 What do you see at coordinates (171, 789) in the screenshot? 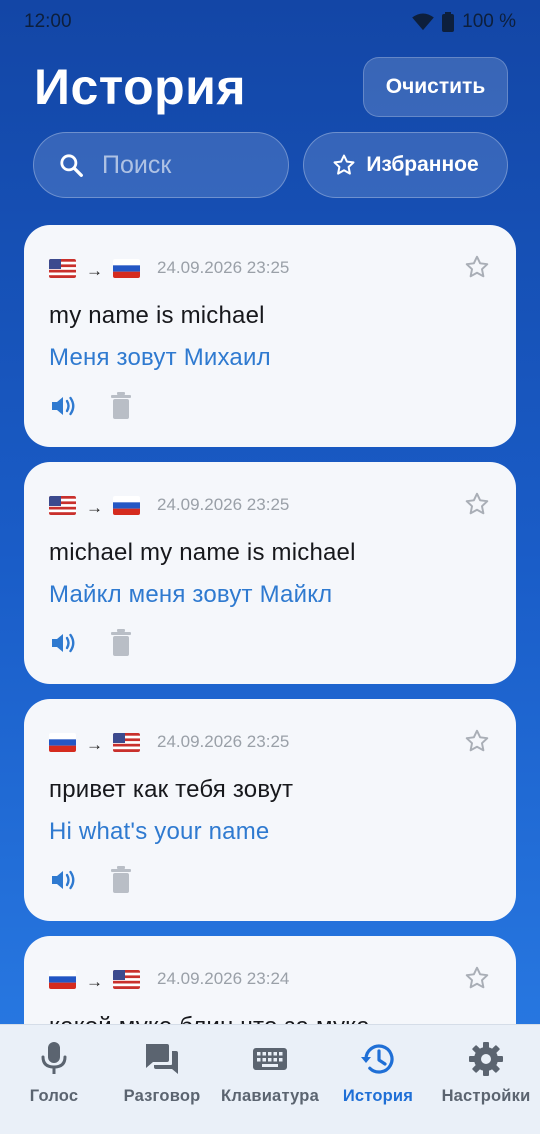
I see `original-text: привет как тебя зовут` at bounding box center [171, 789].